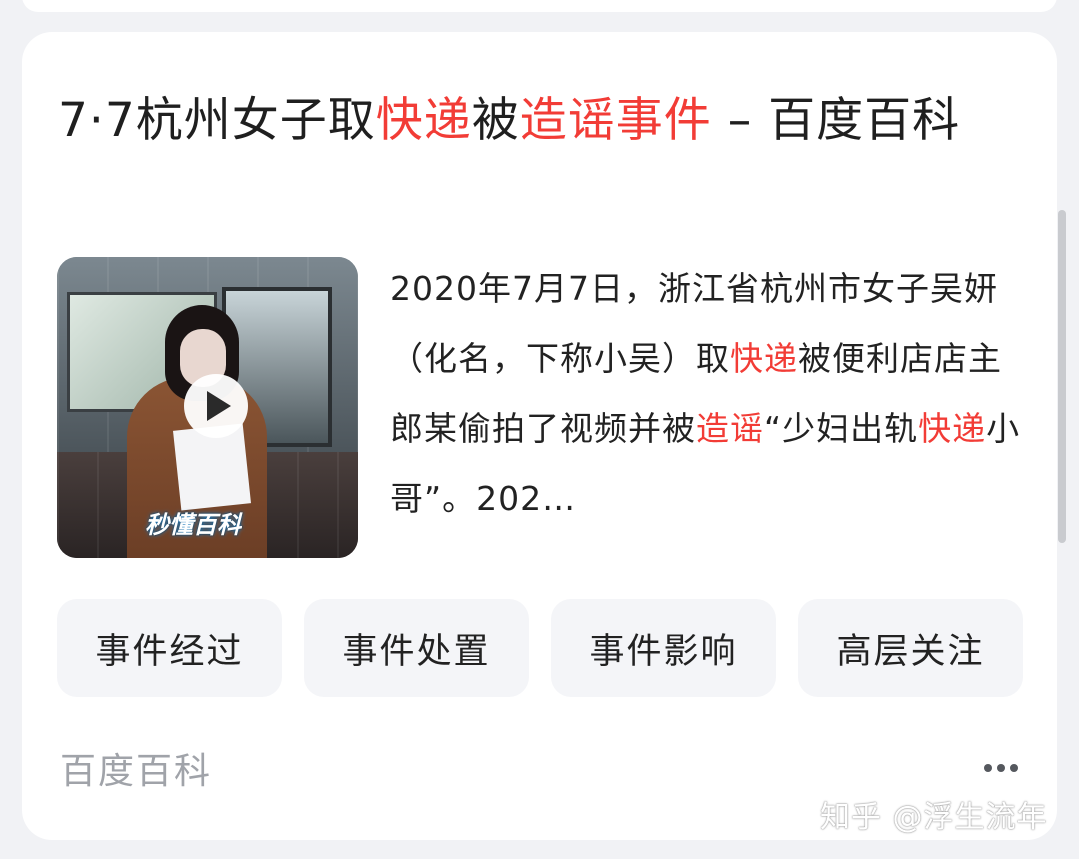 The width and height of the screenshot is (1079, 859). Describe the element at coordinates (540, 648) in the screenshot. I see `subtopic-tags: 事件经过 事件处置 事件影响 高层关注` at that location.